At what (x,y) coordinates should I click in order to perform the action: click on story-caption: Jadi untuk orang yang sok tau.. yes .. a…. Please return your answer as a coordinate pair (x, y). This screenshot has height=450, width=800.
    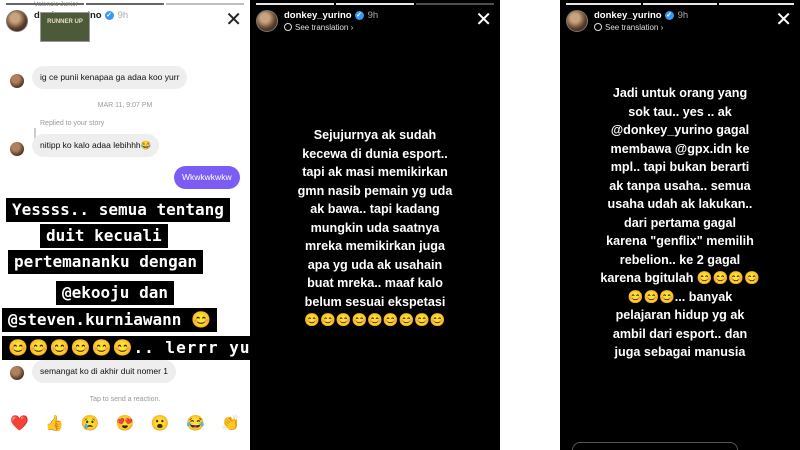
    Looking at the image, I should click on (680, 222).